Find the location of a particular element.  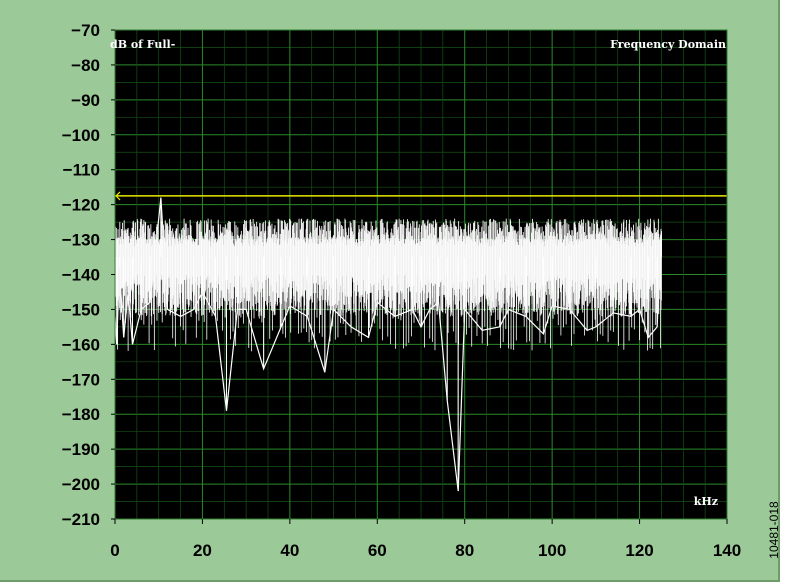

figure-id-label-wrap: 10481-018 is located at coordinates (774, 530).